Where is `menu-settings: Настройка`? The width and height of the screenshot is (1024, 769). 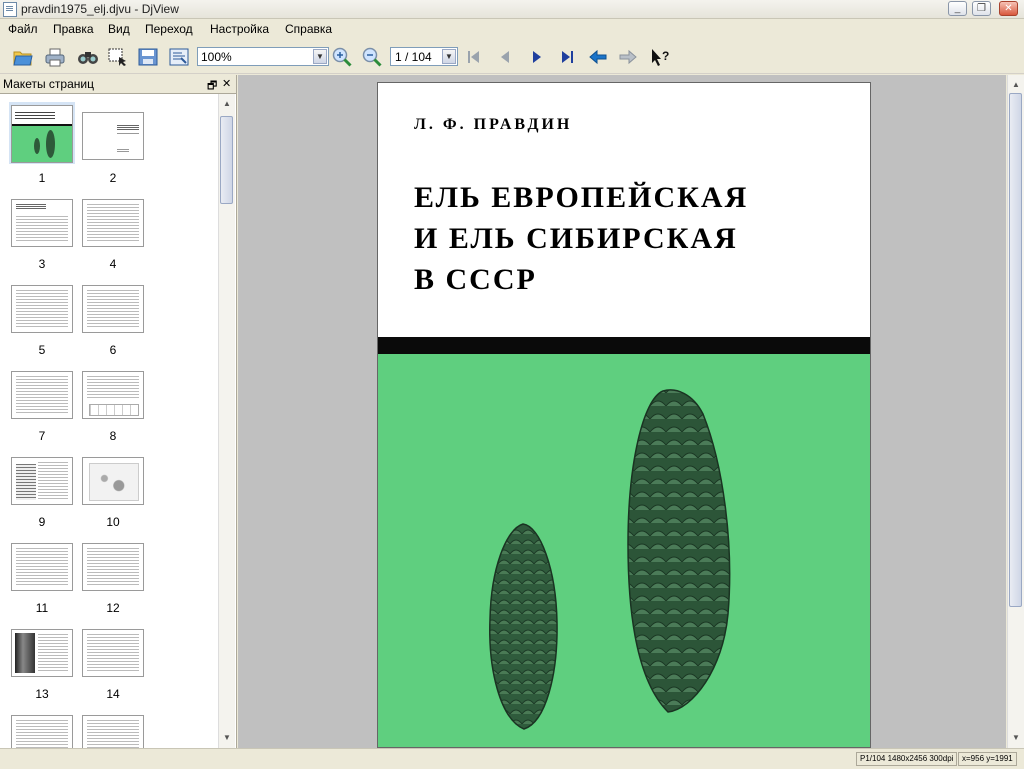 menu-settings: Настройка is located at coordinates (239, 29).